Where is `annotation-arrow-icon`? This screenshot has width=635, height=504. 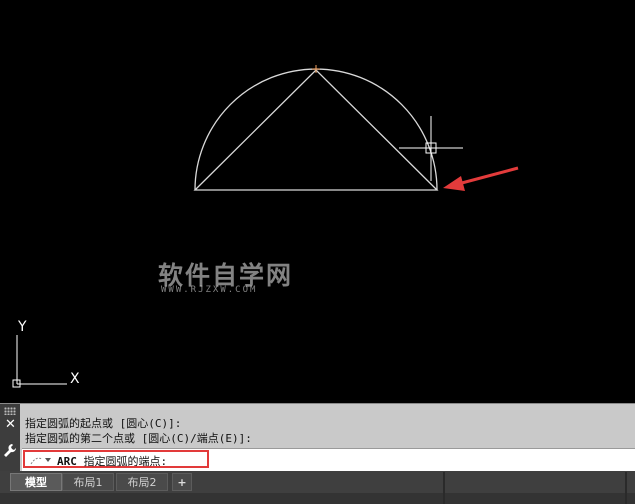 annotation-arrow-icon is located at coordinates (481, 178).